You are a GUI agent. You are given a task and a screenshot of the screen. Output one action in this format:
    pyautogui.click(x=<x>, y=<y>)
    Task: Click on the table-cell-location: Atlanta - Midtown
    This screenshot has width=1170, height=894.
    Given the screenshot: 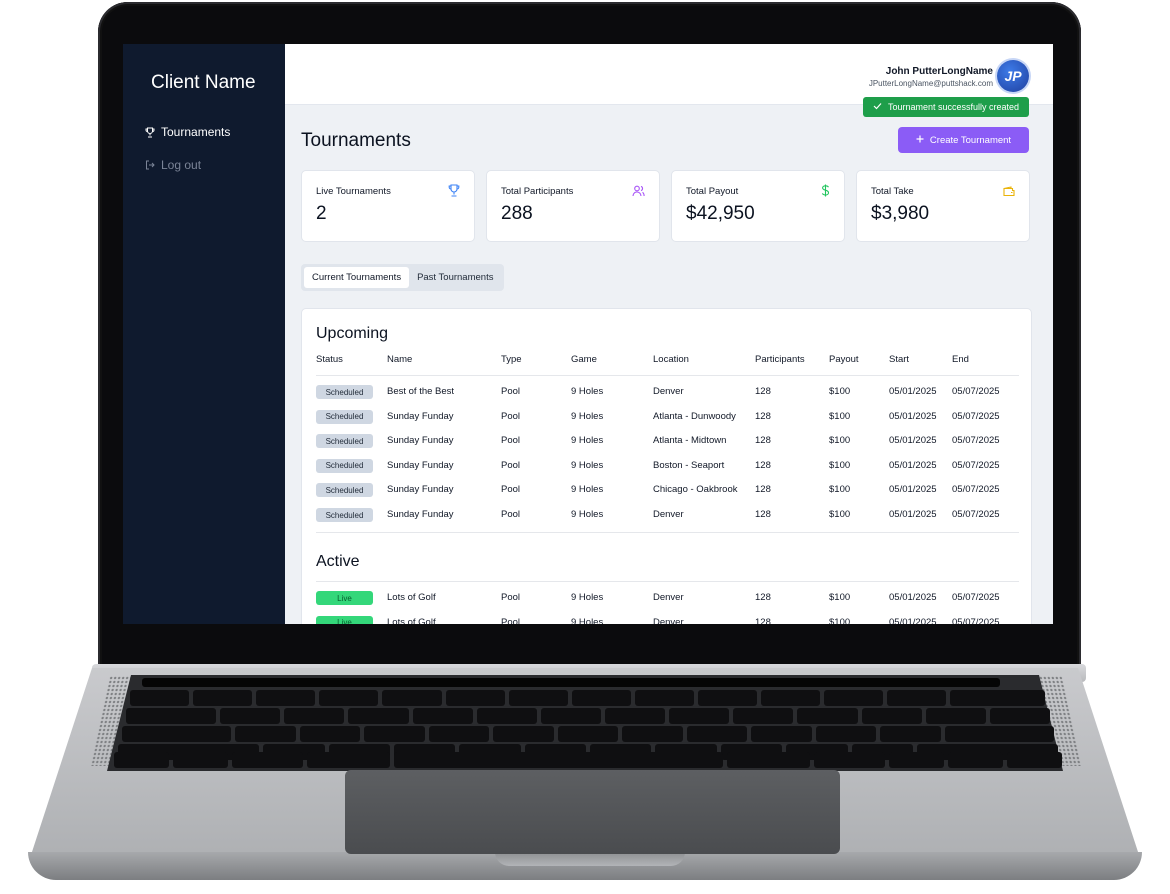 What is the action you would take?
    pyautogui.click(x=690, y=441)
    